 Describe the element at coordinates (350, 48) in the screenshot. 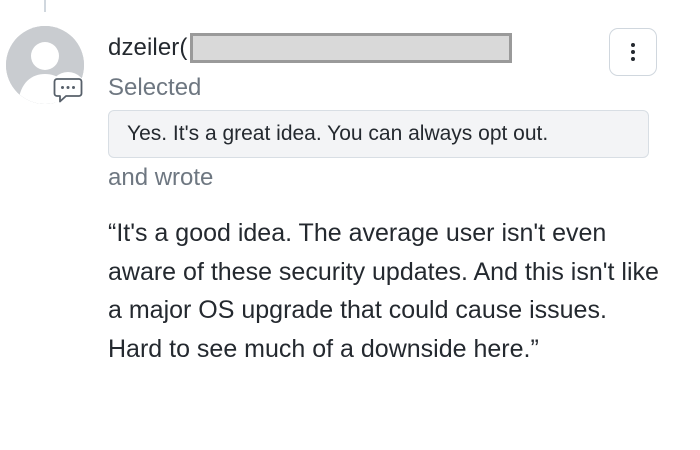

I see `redaction-bar` at that location.